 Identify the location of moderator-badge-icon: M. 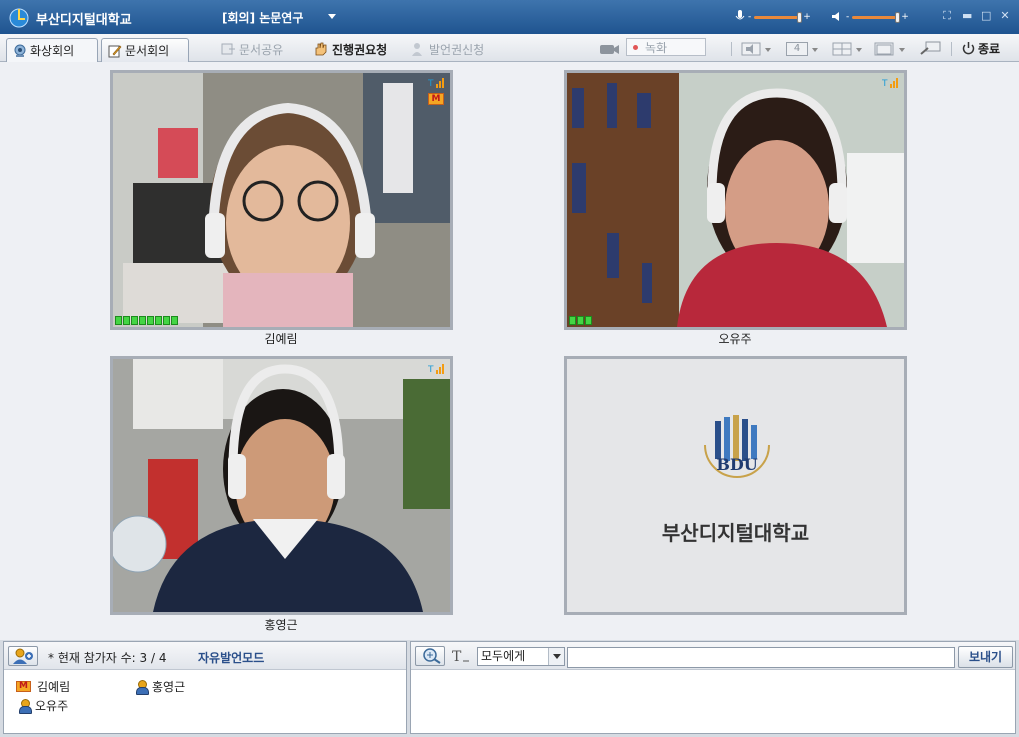
(436, 99).